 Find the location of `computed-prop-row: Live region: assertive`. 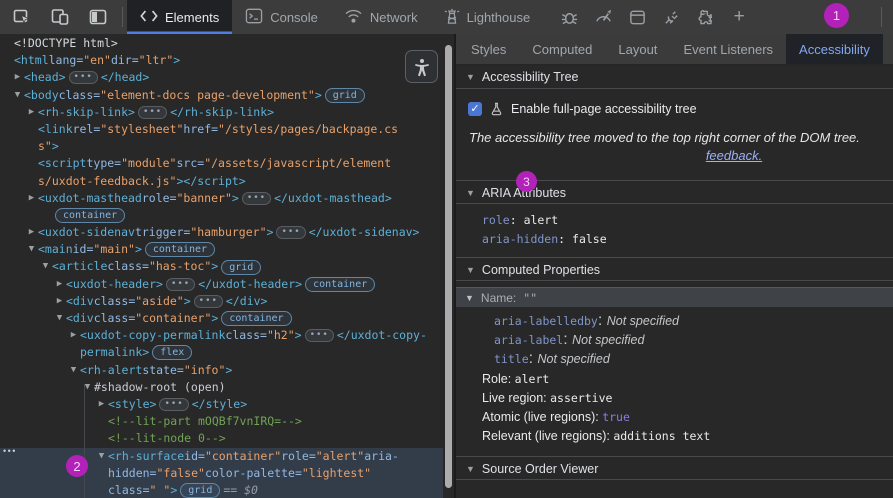

computed-prop-row: Live region: assertive is located at coordinates (547, 398).